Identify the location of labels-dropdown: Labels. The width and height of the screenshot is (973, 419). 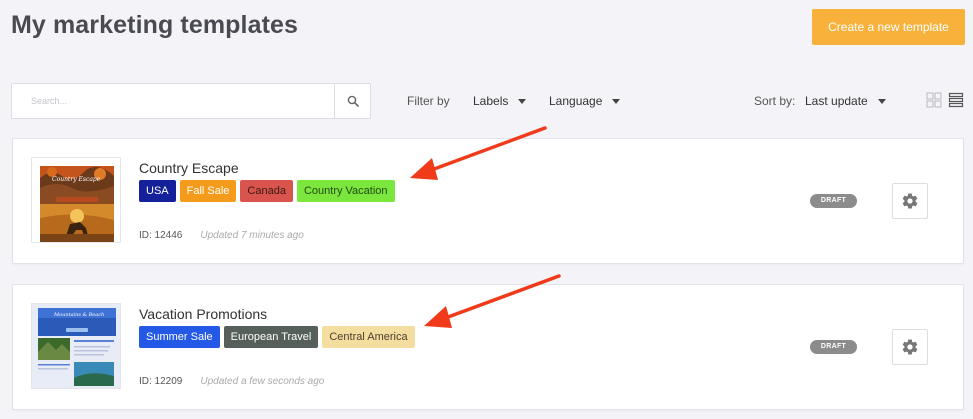
(500, 101).